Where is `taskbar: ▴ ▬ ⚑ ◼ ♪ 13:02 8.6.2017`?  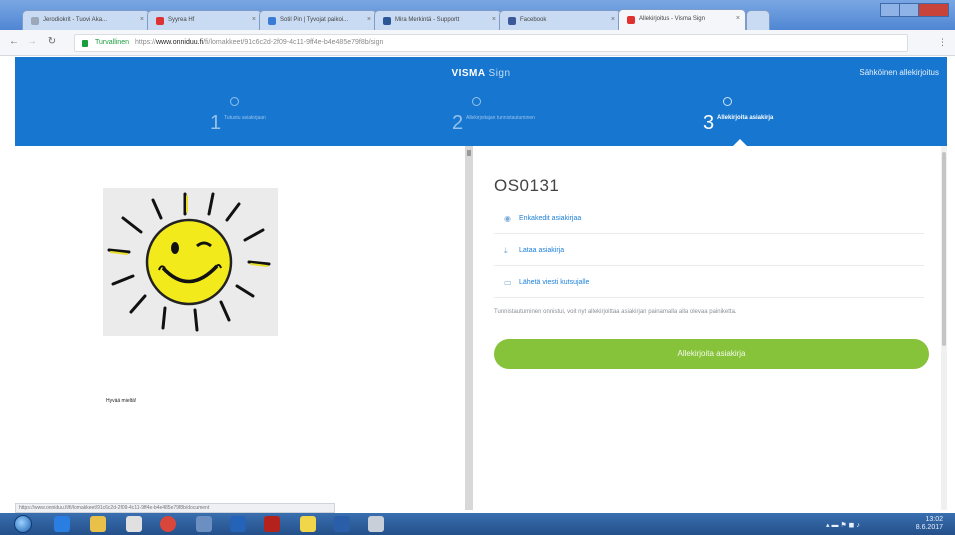 taskbar: ▴ ▬ ⚑ ◼ ♪ 13:02 8.6.2017 is located at coordinates (477, 524).